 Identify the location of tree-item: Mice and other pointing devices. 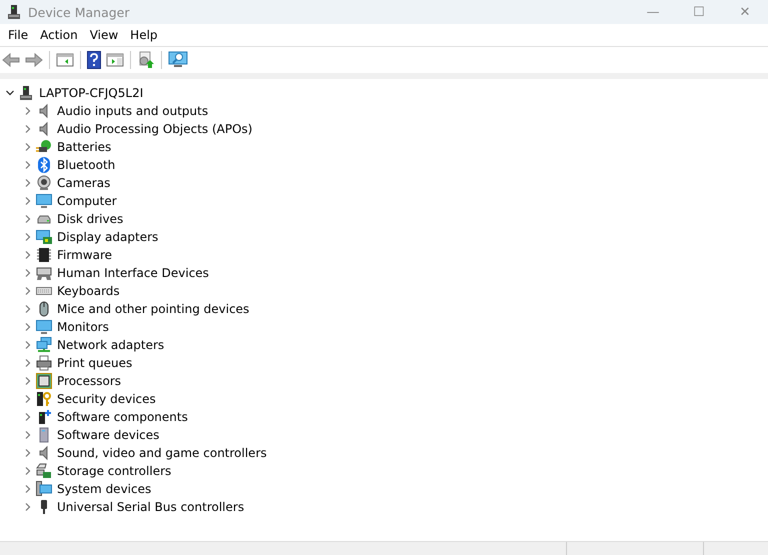
(153, 309).